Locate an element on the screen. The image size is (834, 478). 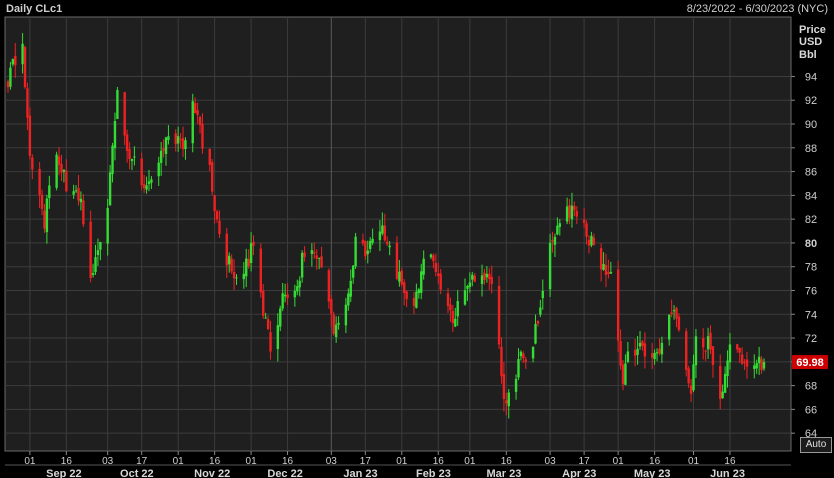
auto-scale-button: Auto is located at coordinates (816, 445).